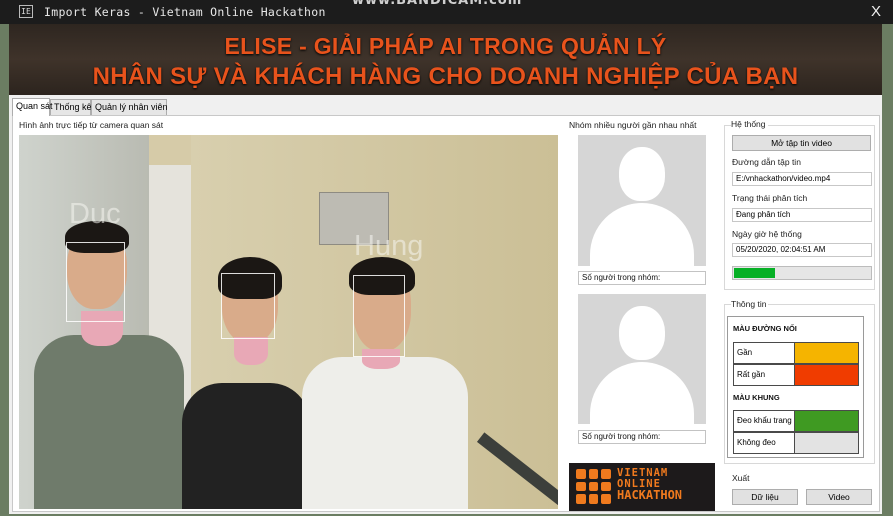  I want to click on group-count-1: Số người trong nhóm:, so click(642, 278).